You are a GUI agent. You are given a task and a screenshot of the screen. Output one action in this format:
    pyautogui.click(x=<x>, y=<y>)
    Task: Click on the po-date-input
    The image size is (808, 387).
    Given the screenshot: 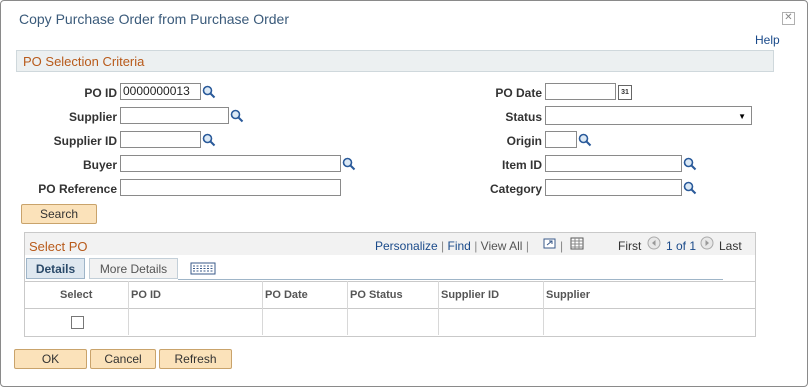 What is the action you would take?
    pyautogui.click(x=580, y=91)
    